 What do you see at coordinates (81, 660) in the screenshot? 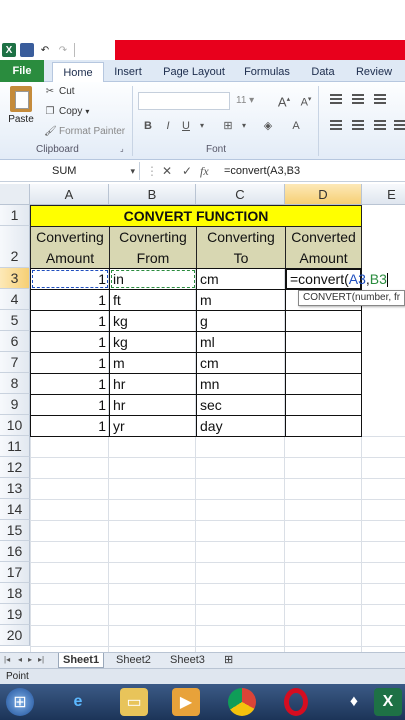
I see `sheet-tab-sheet1: Sheet1` at bounding box center [81, 660].